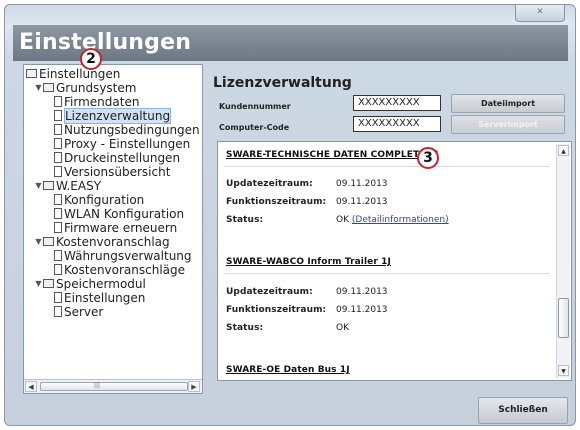 This screenshot has width=580, height=430. Describe the element at coordinates (540, 13) in the screenshot. I see `window-close-button: ✕` at that location.